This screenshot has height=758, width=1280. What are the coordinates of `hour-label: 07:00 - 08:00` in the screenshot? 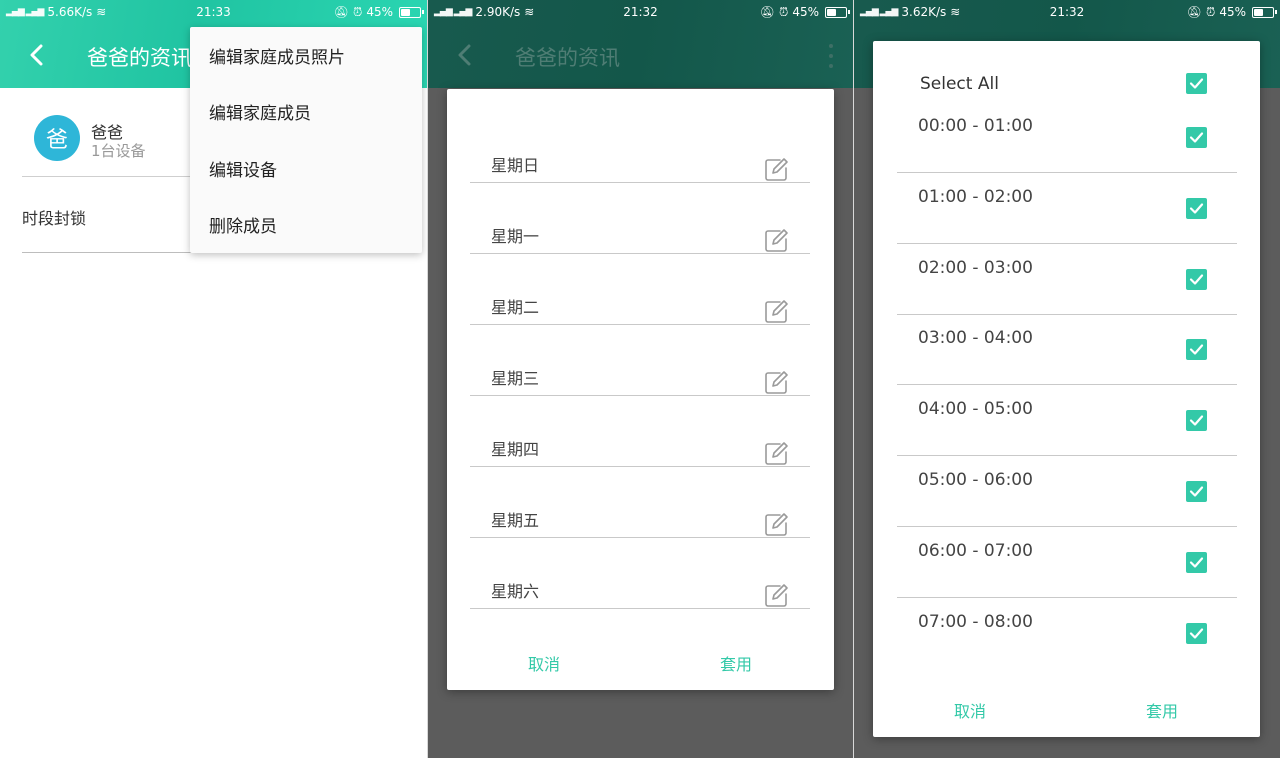 It's located at (975, 621).